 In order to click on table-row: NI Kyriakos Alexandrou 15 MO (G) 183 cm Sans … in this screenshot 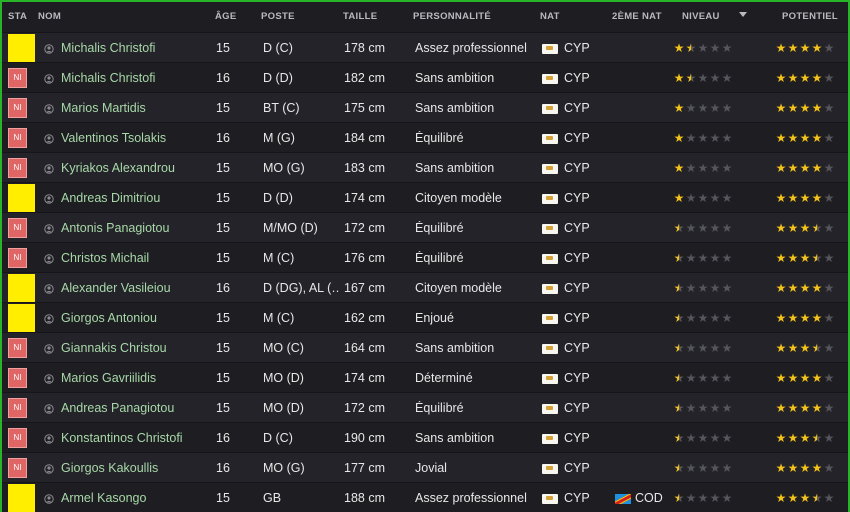, I will do `click(425, 167)`.